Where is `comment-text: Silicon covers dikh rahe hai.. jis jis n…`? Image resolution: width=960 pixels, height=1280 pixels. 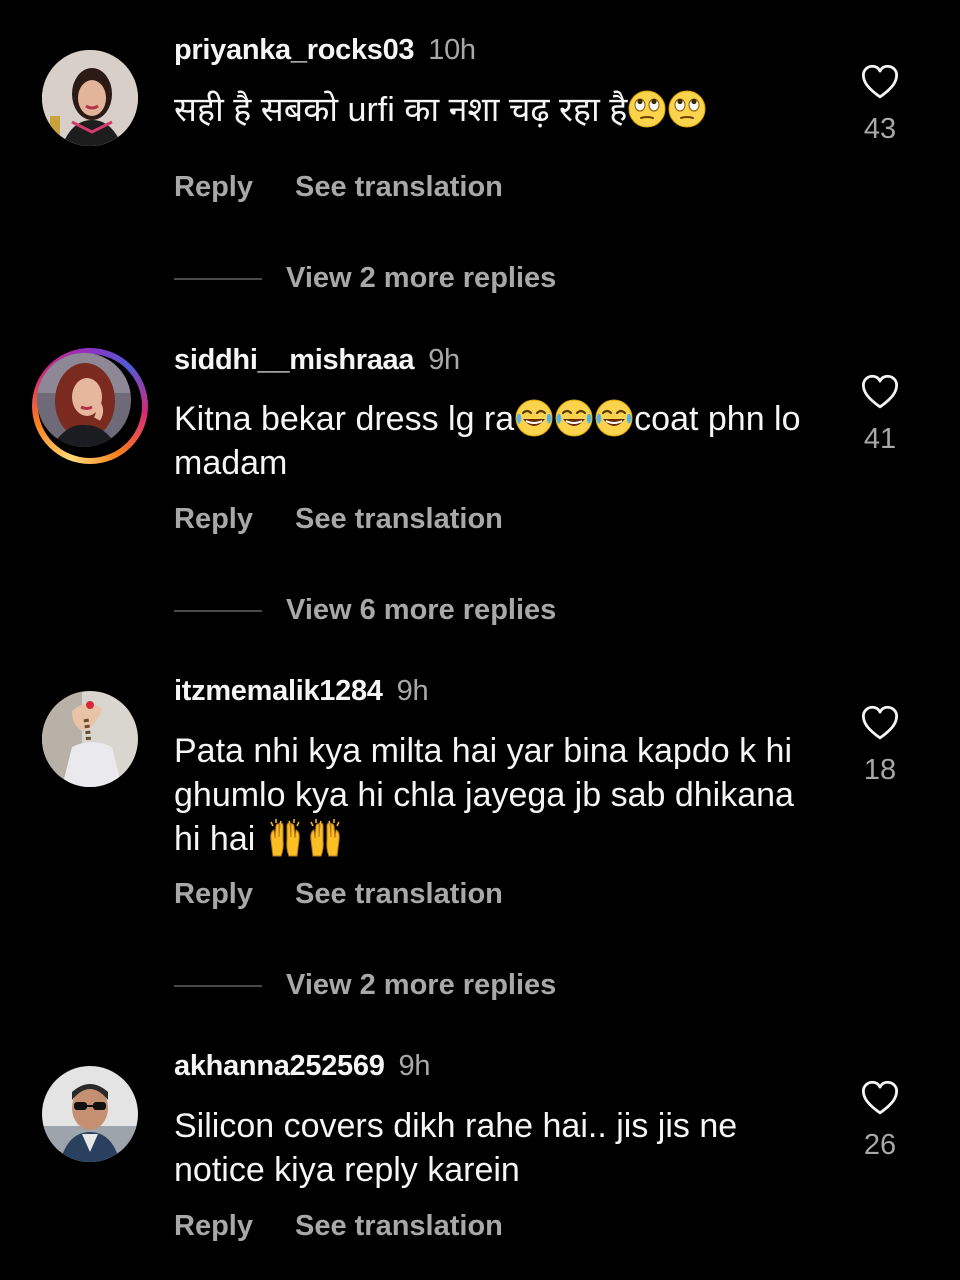 comment-text: Silicon covers dikh rahe hai.. jis jis n… is located at coordinates (456, 1148).